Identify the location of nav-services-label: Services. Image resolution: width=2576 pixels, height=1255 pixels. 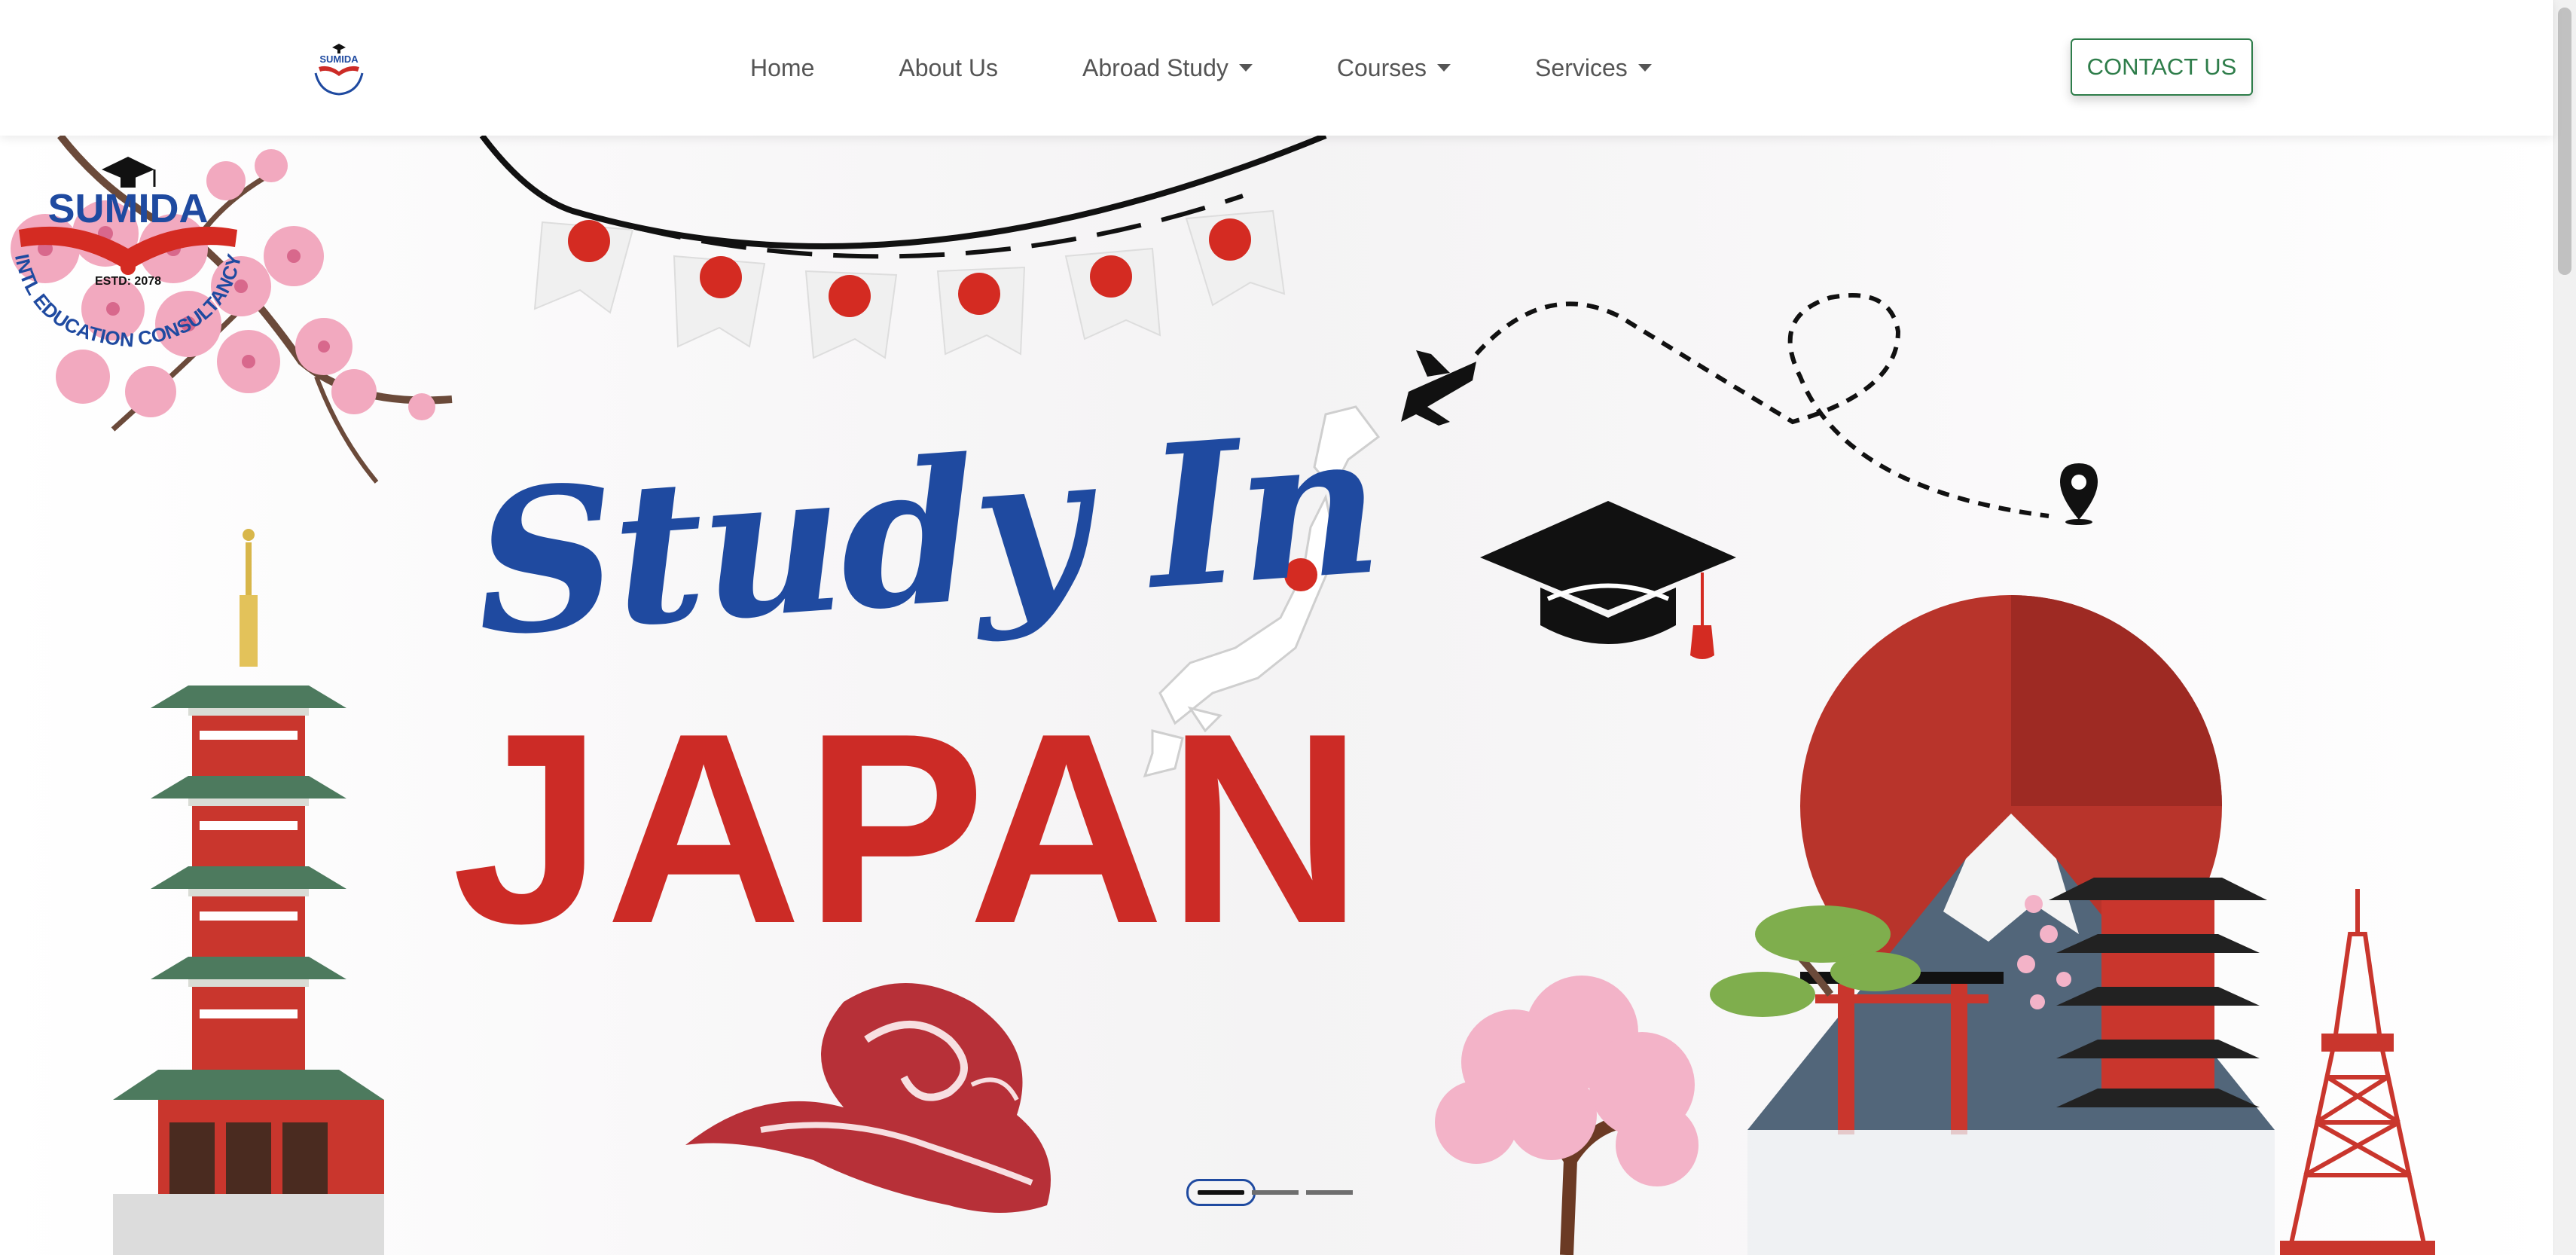
(1582, 67).